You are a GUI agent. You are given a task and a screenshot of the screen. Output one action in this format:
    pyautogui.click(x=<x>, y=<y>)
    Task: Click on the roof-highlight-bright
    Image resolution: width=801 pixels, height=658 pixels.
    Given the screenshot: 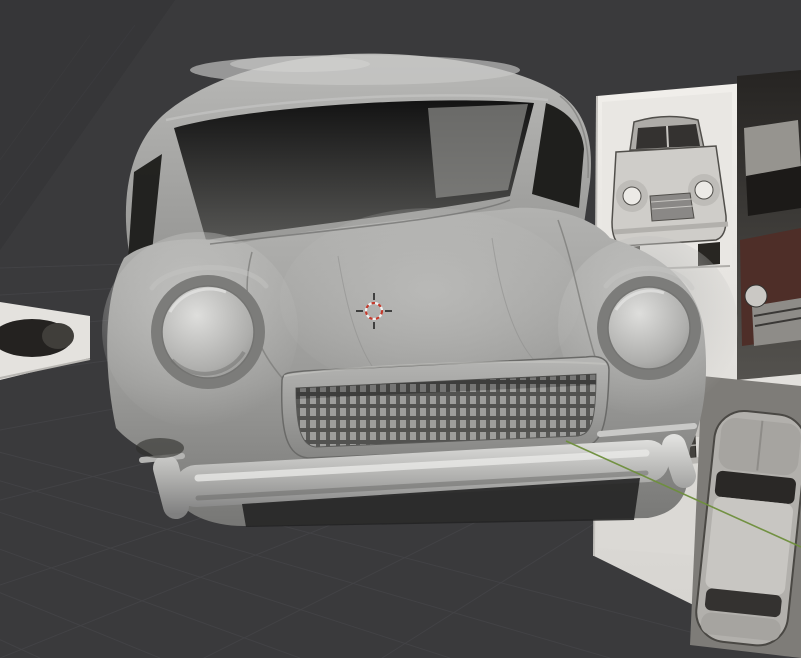 What is the action you would take?
    pyautogui.click(x=300, y=64)
    